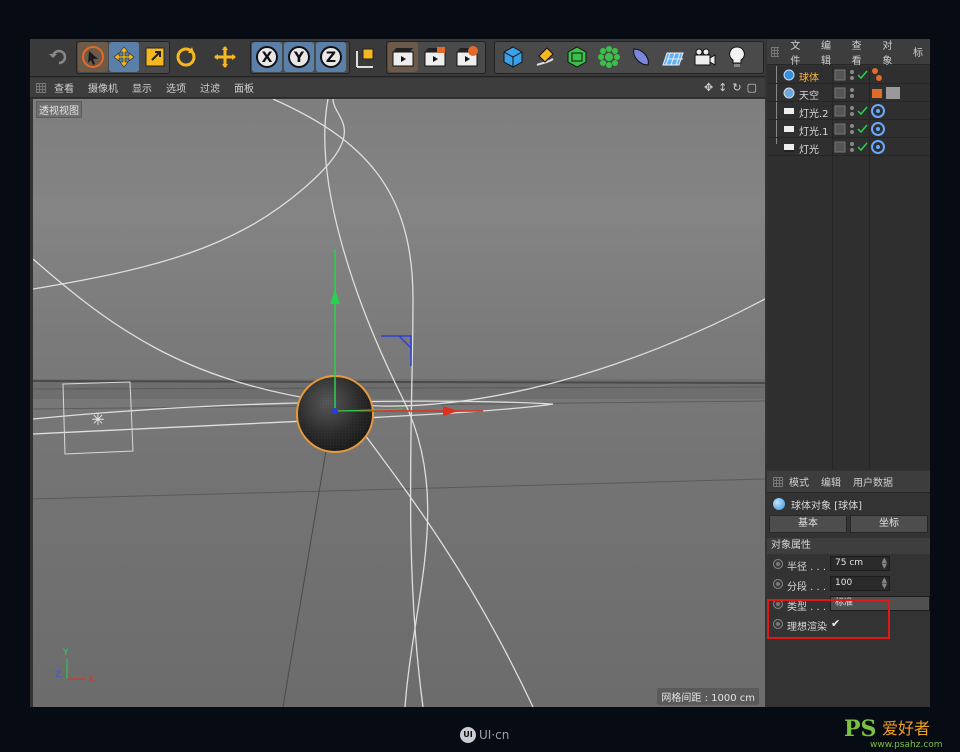  Describe the element at coordinates (860, 563) in the screenshot. I see `radius-field: 75 cm ▲ ▼` at that location.